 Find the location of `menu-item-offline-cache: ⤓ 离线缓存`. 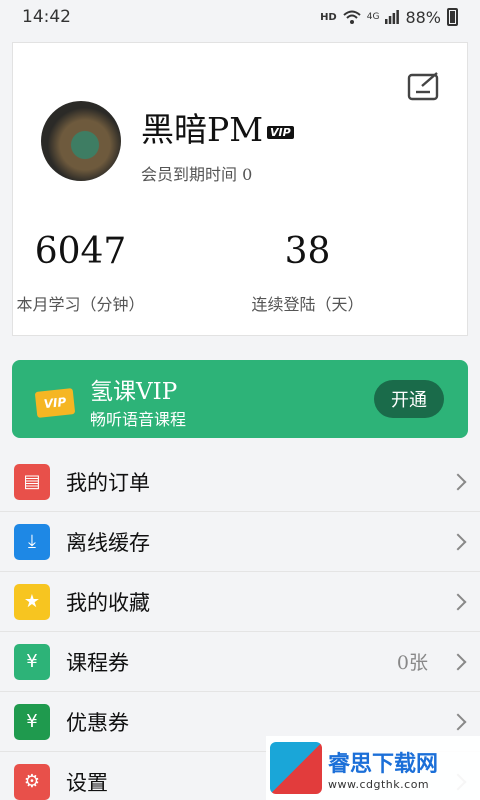

menu-item-offline-cache: ⤓ 离线缓存 is located at coordinates (240, 542).